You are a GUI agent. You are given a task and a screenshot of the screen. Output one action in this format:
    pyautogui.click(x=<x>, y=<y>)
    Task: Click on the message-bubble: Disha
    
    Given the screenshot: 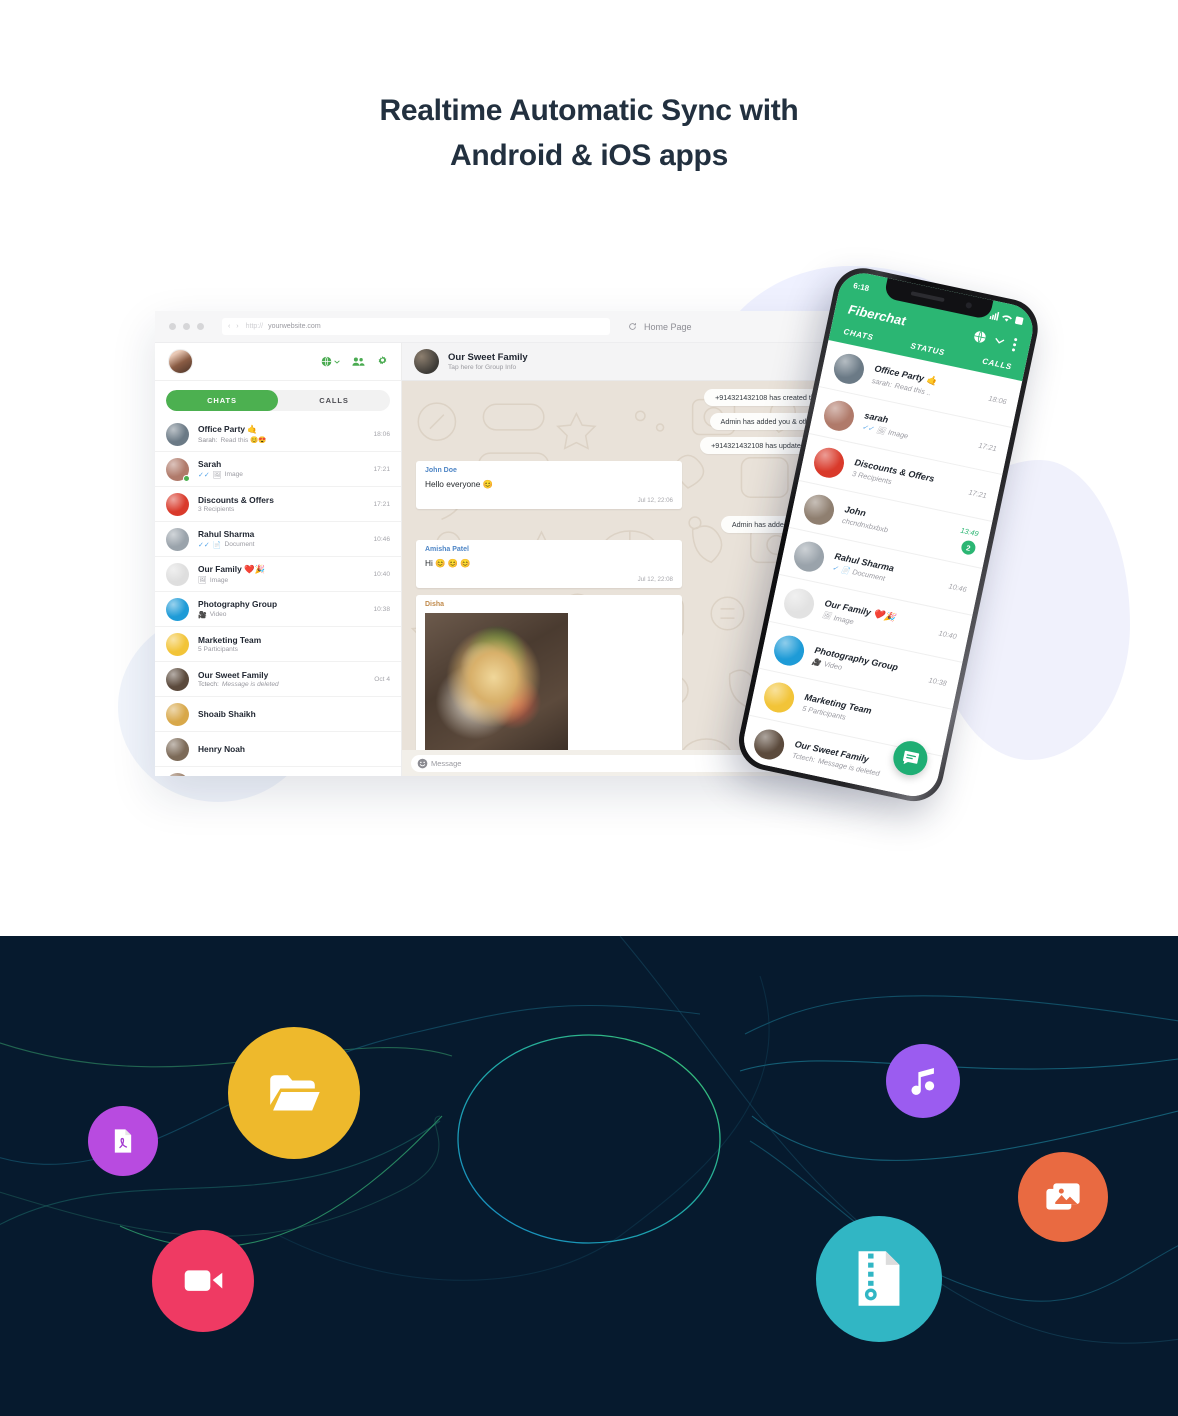 What is the action you would take?
    pyautogui.click(x=549, y=672)
    